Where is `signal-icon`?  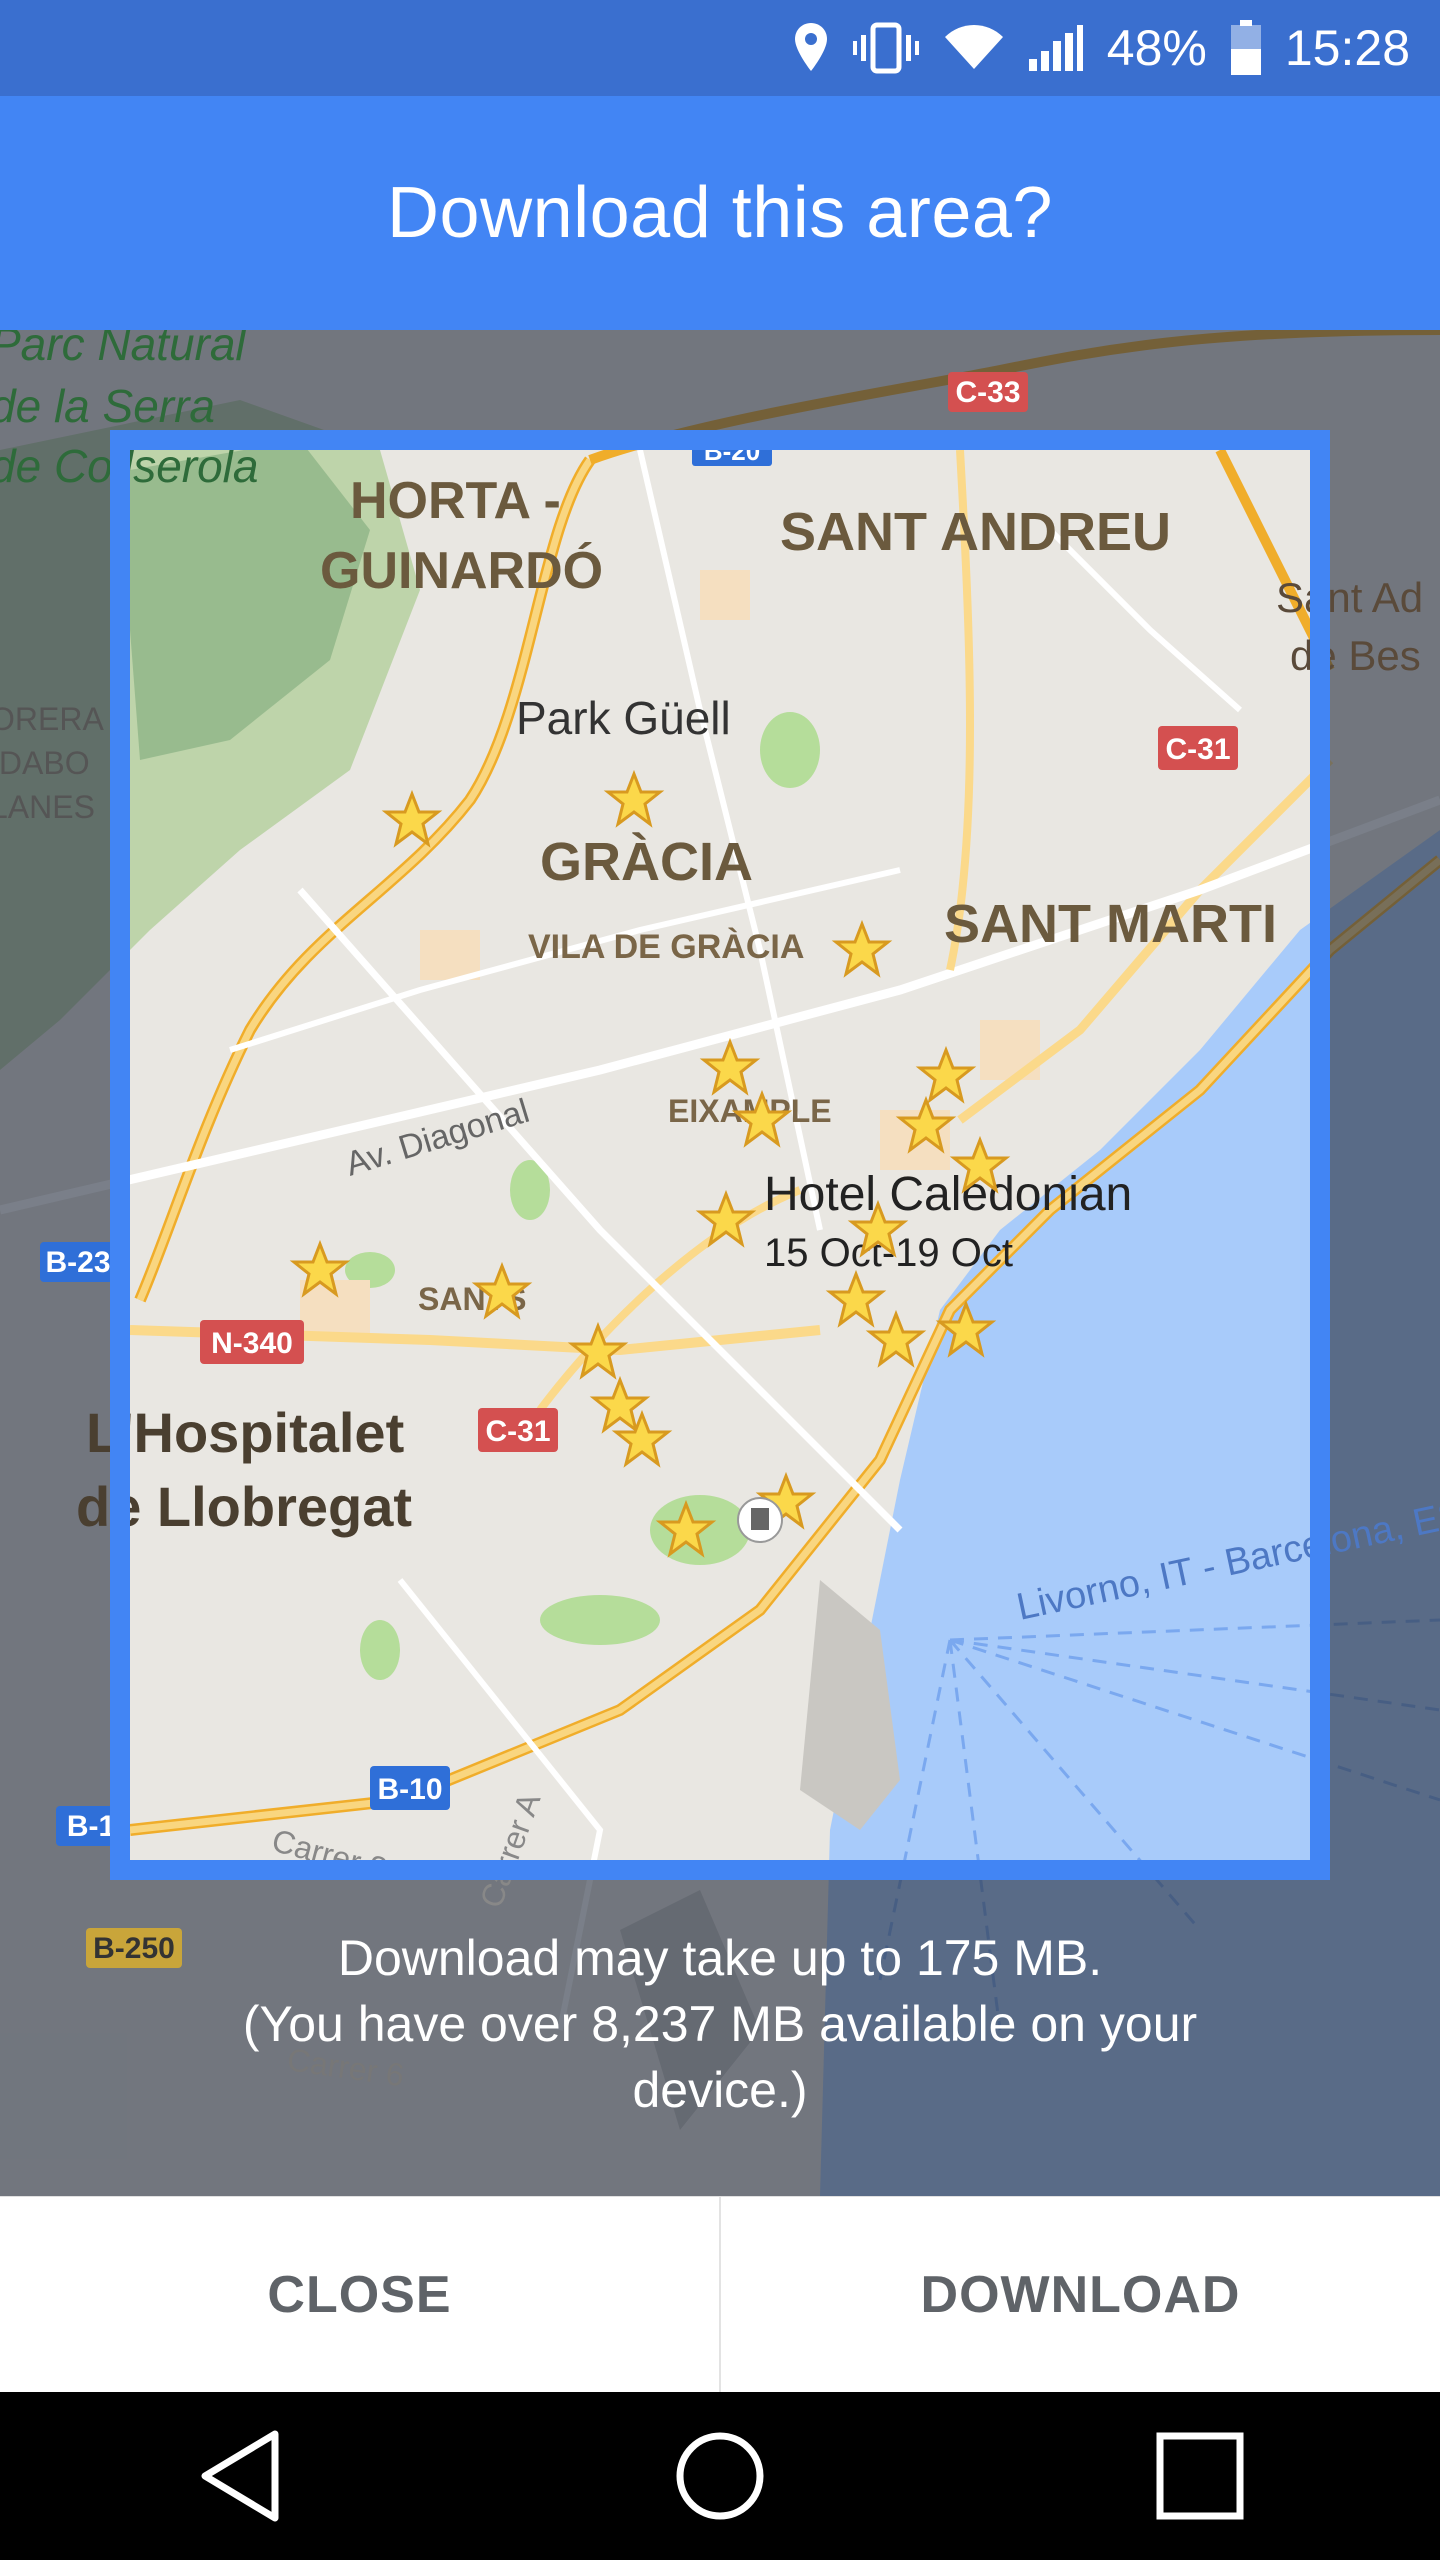
signal-icon is located at coordinates (1056, 48).